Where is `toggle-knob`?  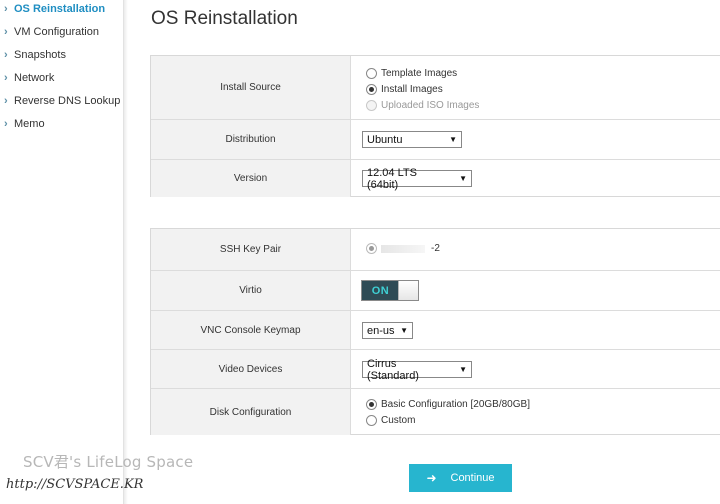
toggle-knob is located at coordinates (408, 290).